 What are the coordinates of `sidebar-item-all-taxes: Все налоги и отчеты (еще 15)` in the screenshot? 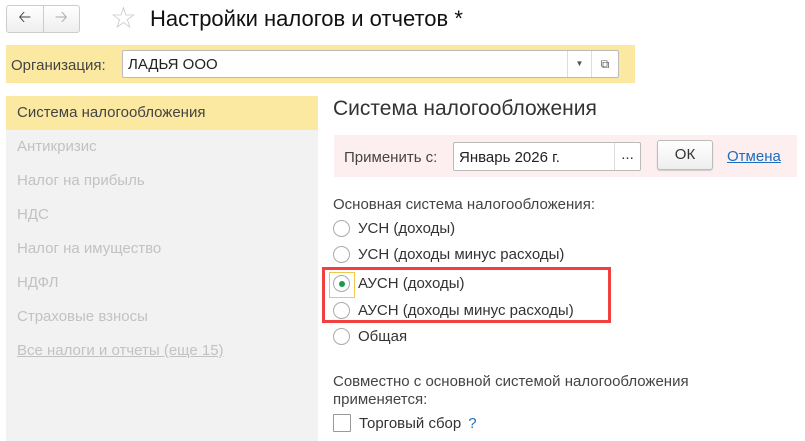 It's located at (162, 351).